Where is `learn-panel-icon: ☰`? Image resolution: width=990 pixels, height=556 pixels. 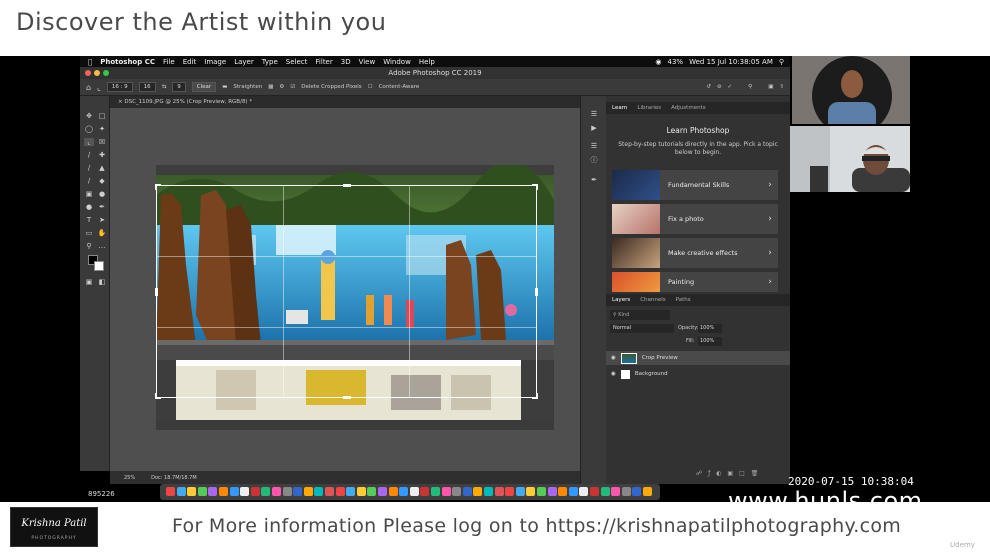 learn-panel-icon: ☰ is located at coordinates (594, 114).